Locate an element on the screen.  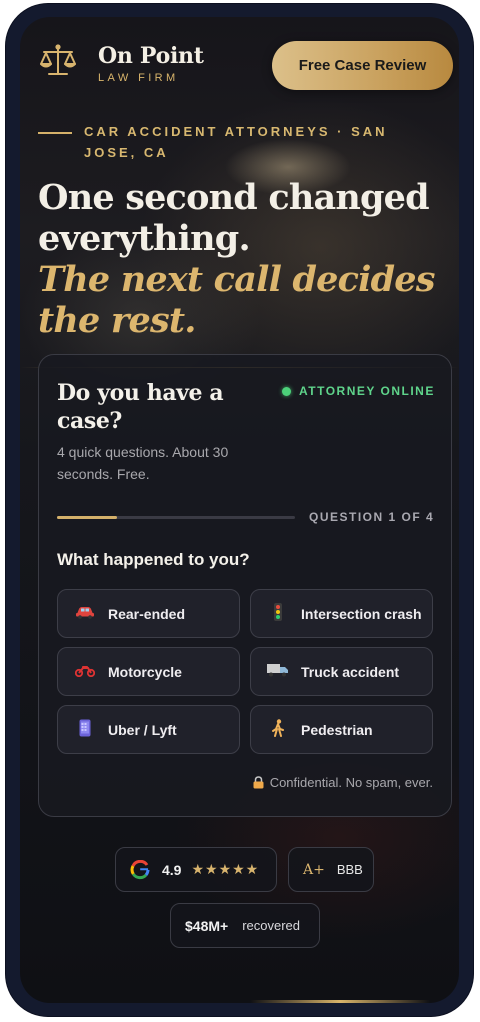
brand-subtitle: LAW FIRM is located at coordinates (138, 78).